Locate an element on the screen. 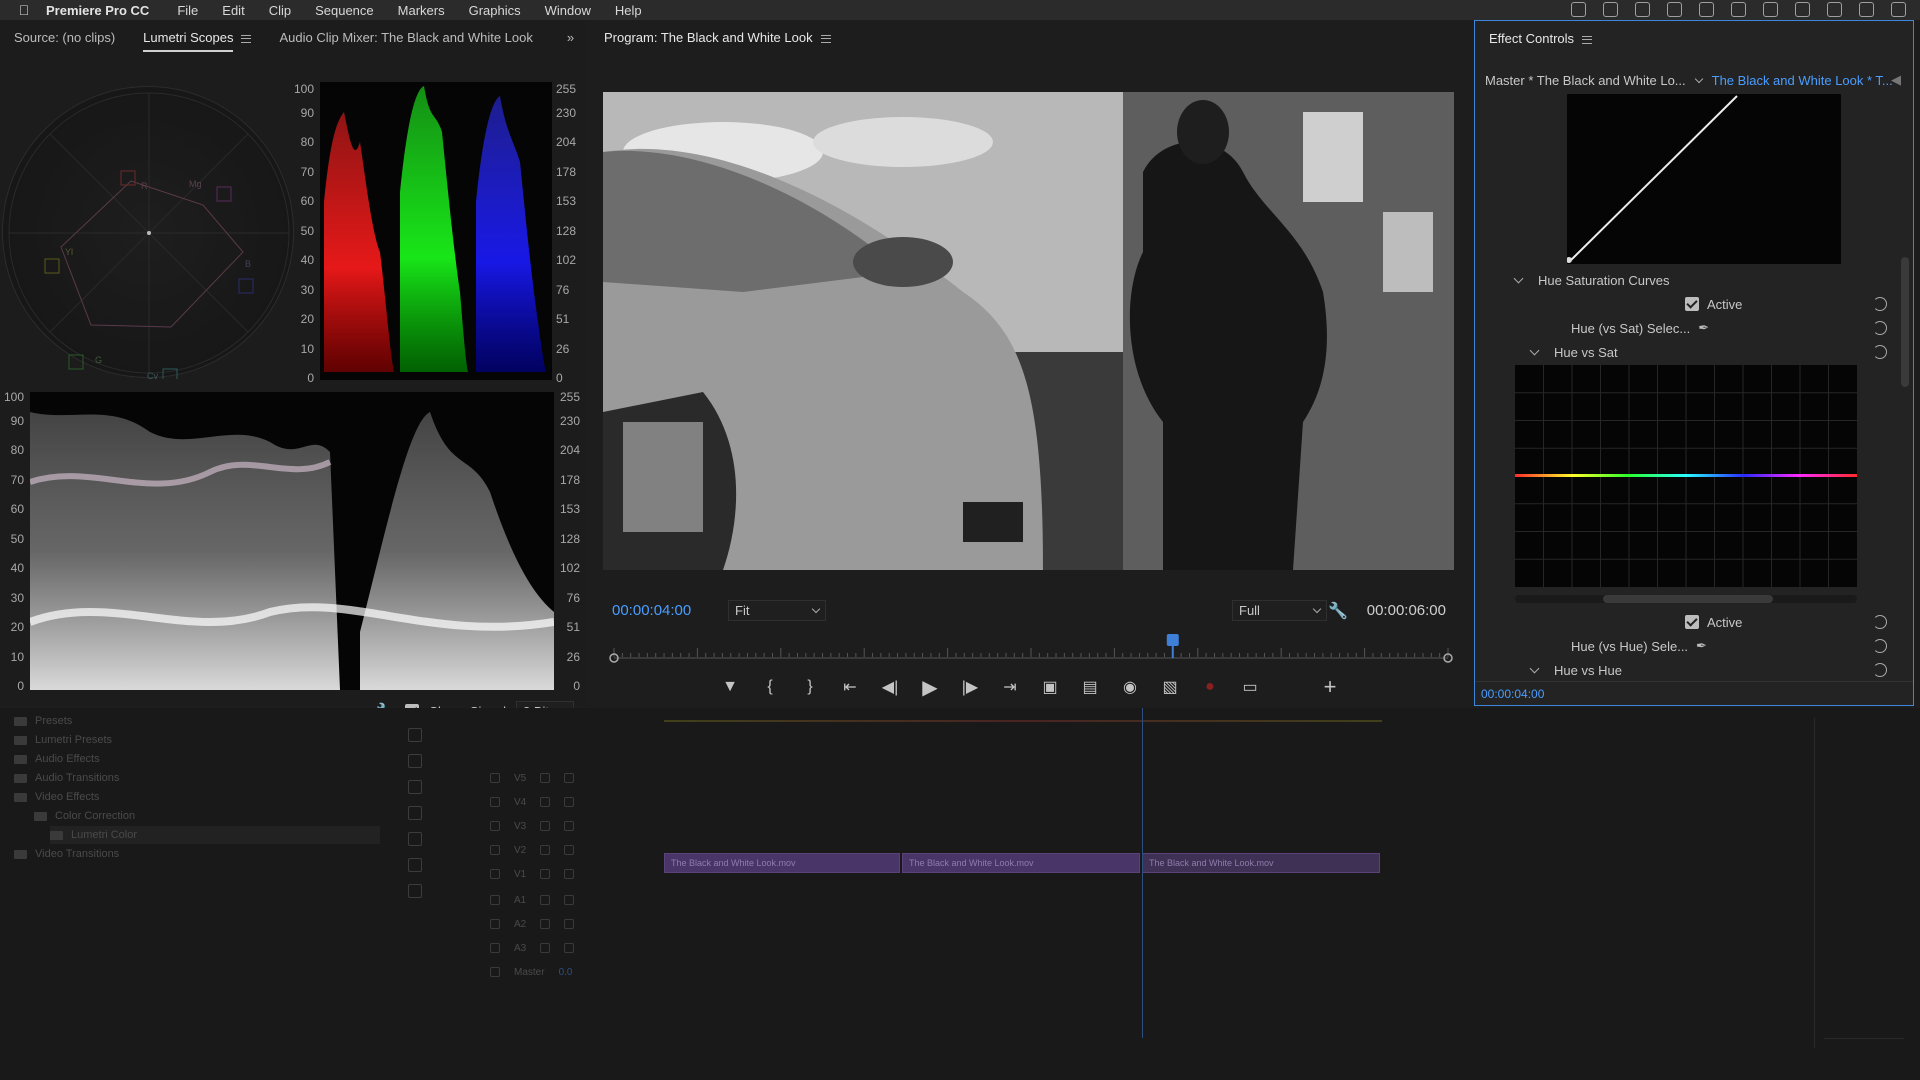  zoom-dropdown: Fit is located at coordinates (777, 610).